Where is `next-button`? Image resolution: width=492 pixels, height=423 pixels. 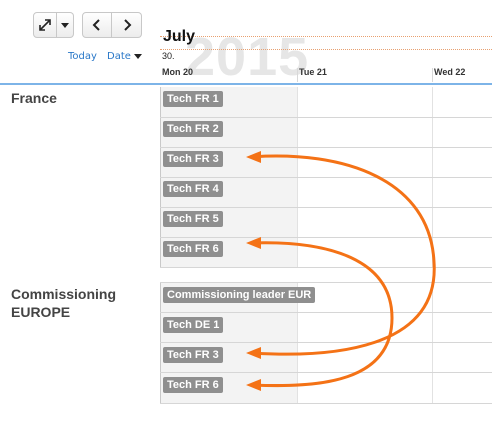 next-button is located at coordinates (127, 25).